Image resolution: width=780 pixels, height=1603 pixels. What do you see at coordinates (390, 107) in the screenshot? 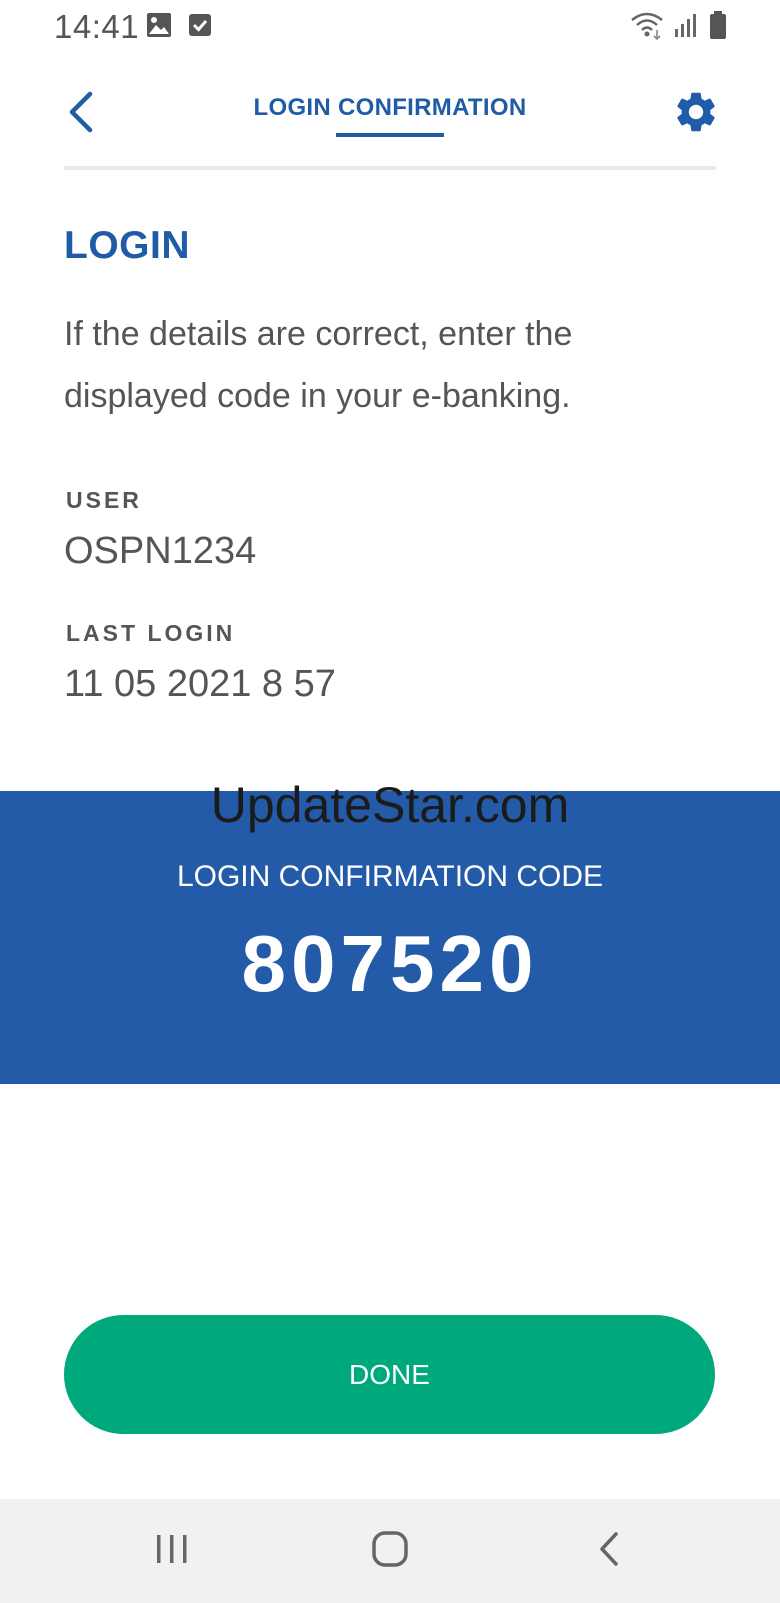
I see `page-title: LOGIN CONFIRMATION` at bounding box center [390, 107].